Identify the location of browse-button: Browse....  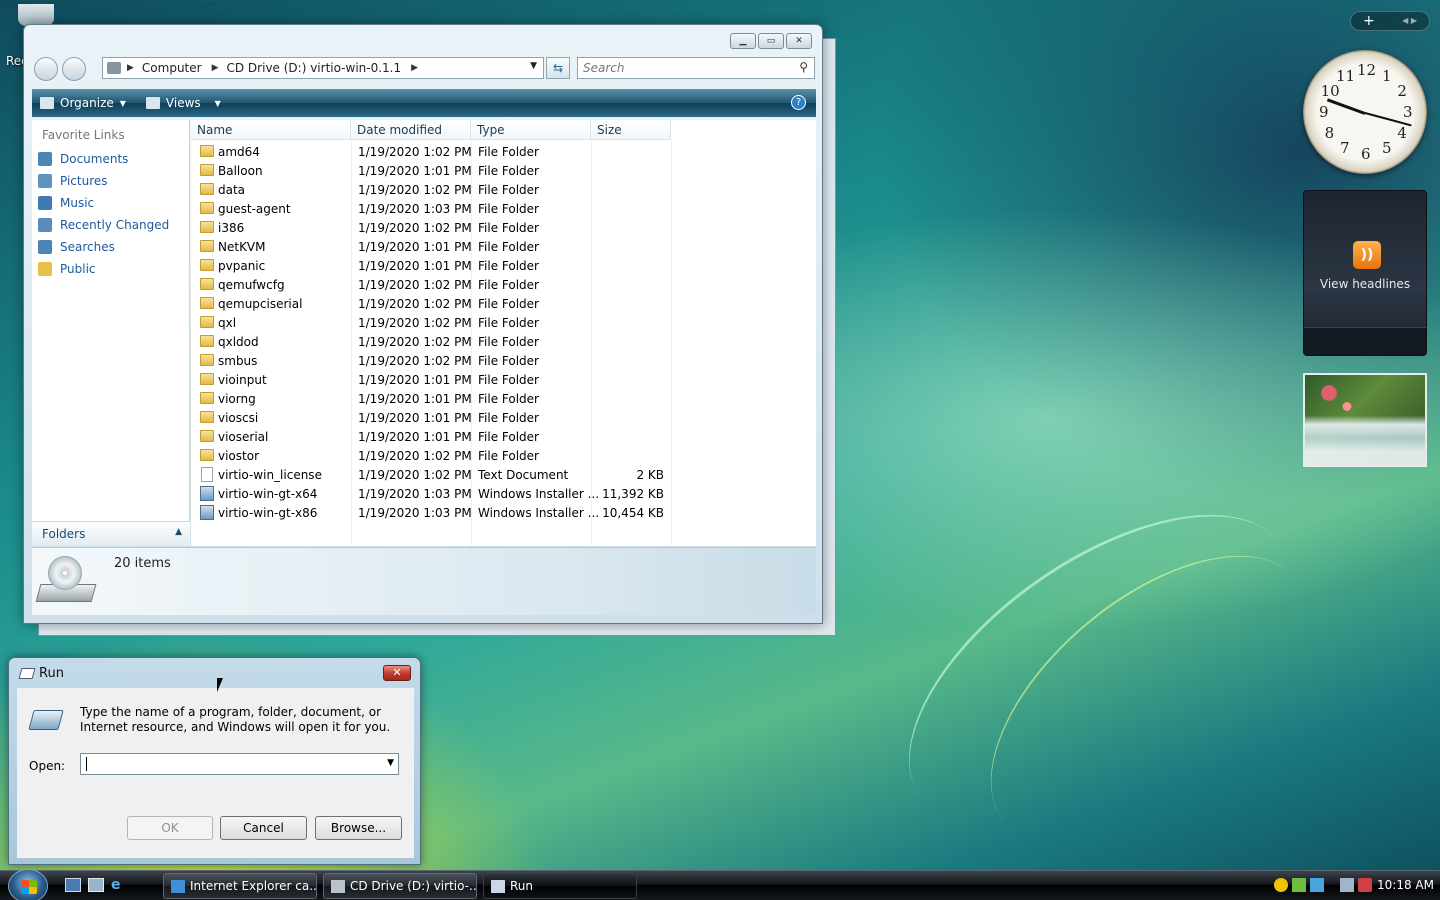
(358, 828).